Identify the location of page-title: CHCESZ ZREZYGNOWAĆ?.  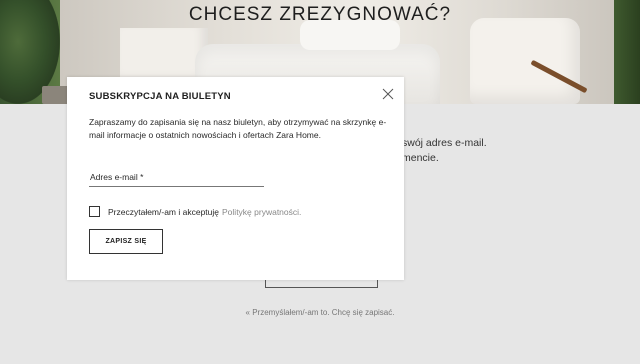
(320, 14).